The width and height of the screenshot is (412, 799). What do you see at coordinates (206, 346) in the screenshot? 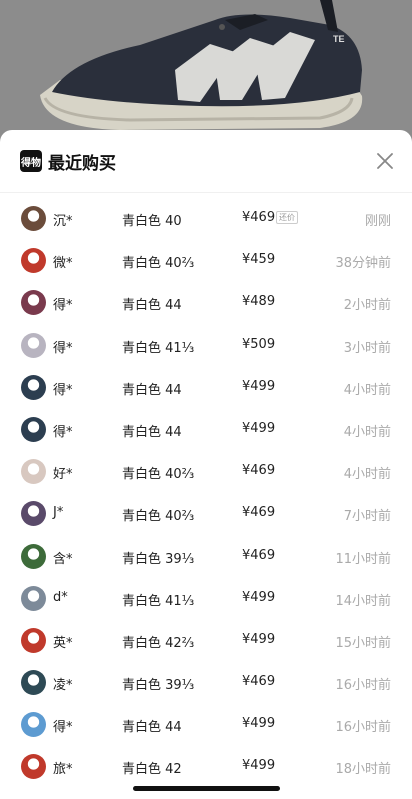
I see `list-item: 得* 青白色 41⅓ ¥509 3小时前` at bounding box center [206, 346].